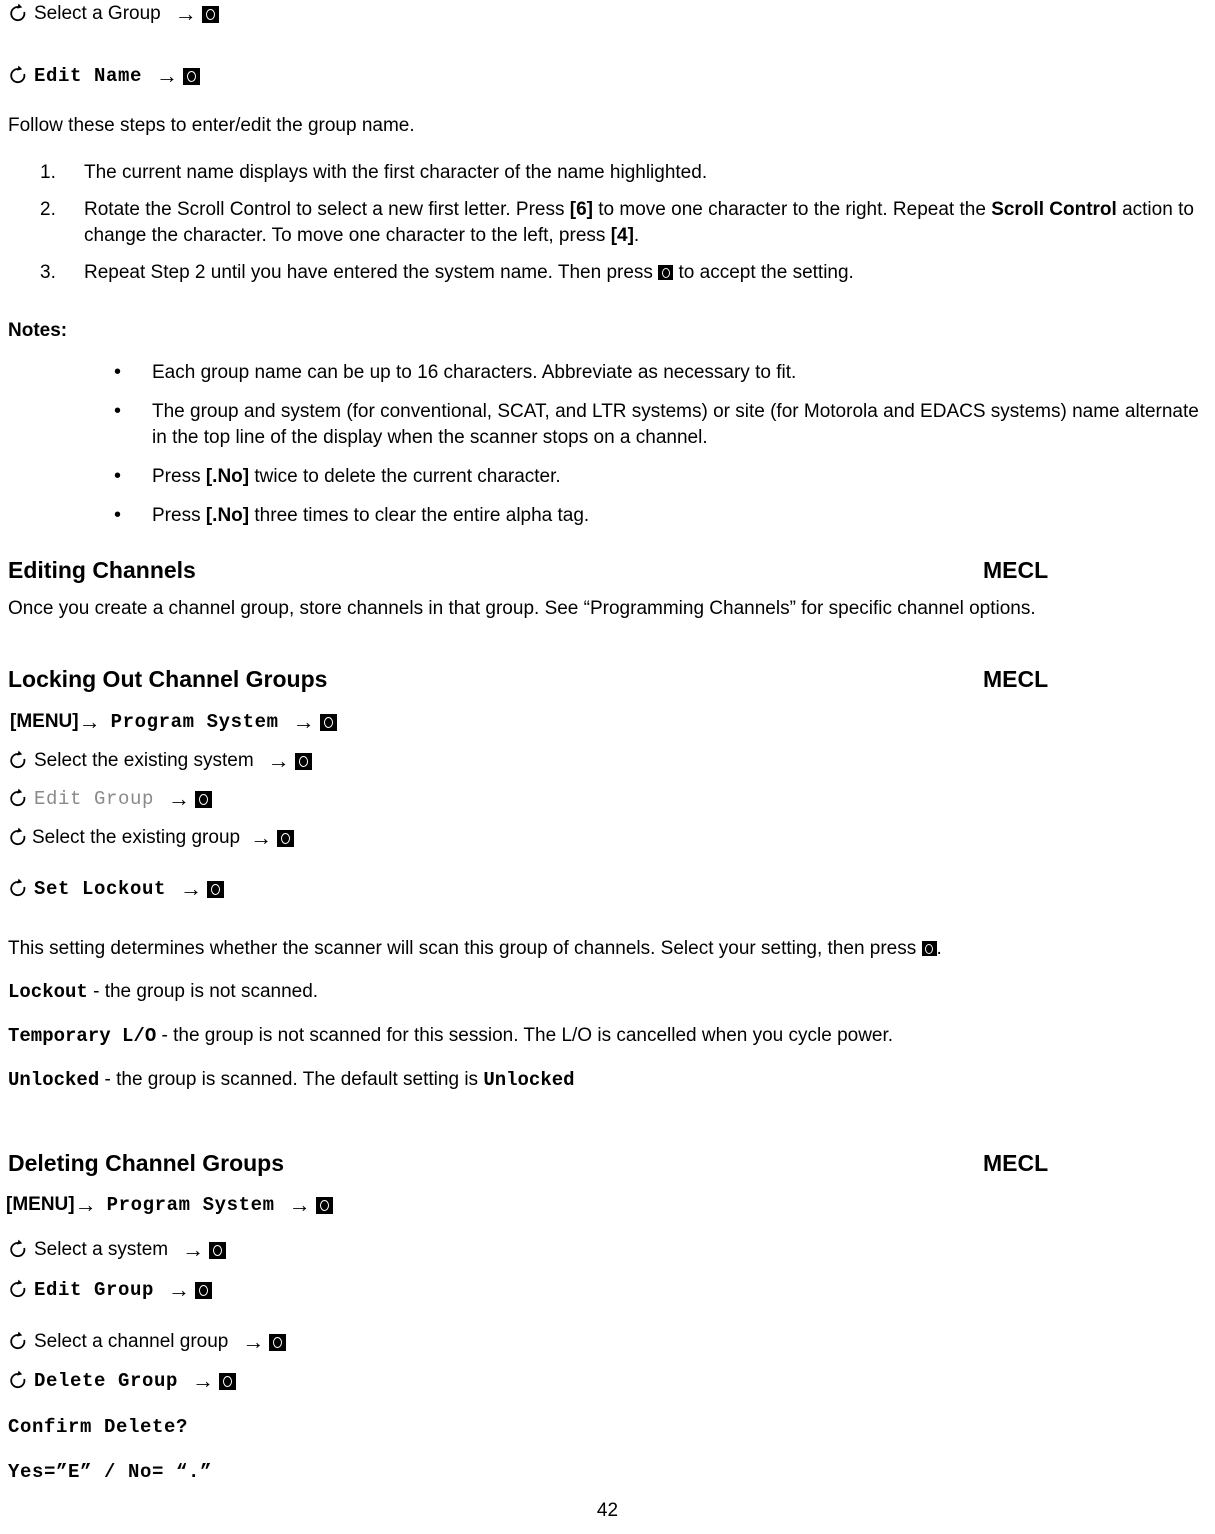 The height and width of the screenshot is (1534, 1215). What do you see at coordinates (607, 1510) in the screenshot?
I see `page-number: 42` at bounding box center [607, 1510].